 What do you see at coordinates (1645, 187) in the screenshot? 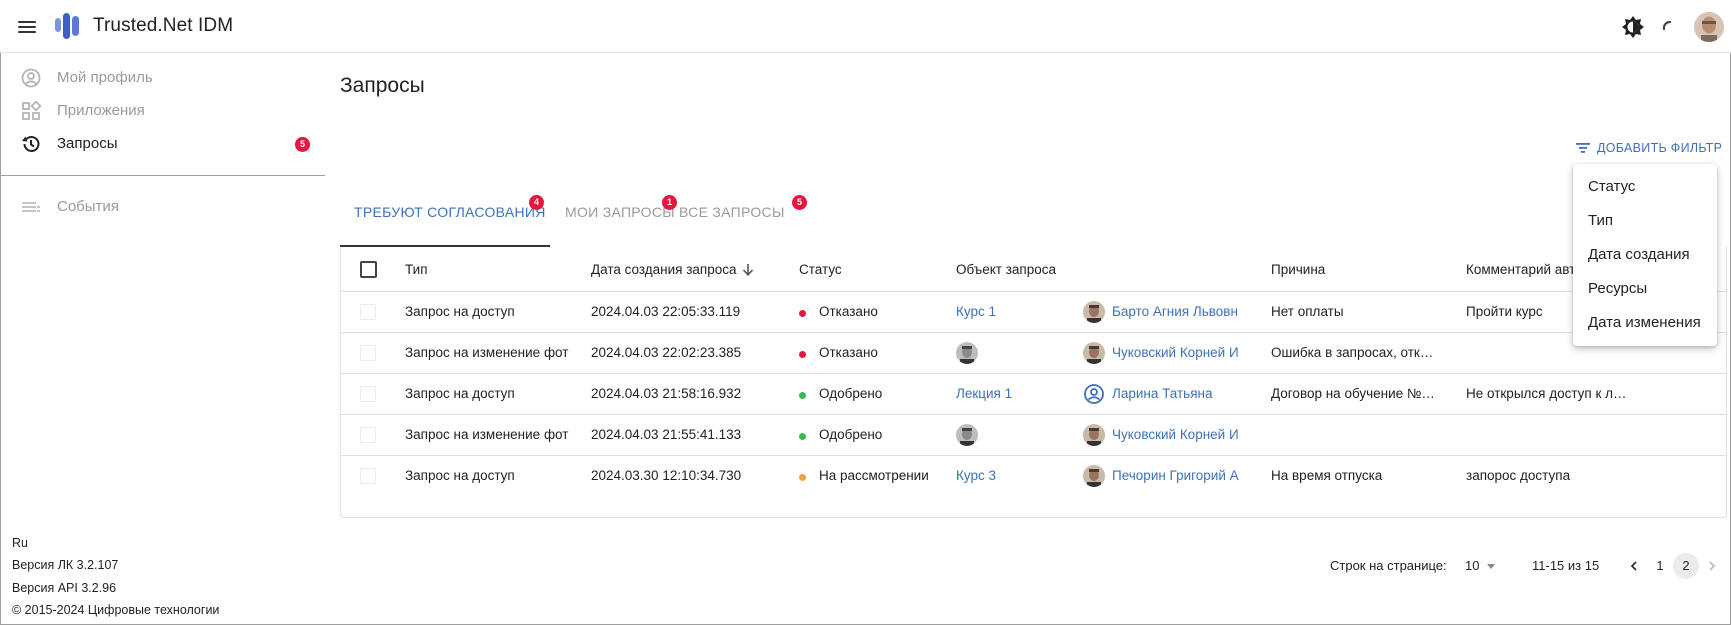
I see `filter-option-status: Статус` at bounding box center [1645, 187].